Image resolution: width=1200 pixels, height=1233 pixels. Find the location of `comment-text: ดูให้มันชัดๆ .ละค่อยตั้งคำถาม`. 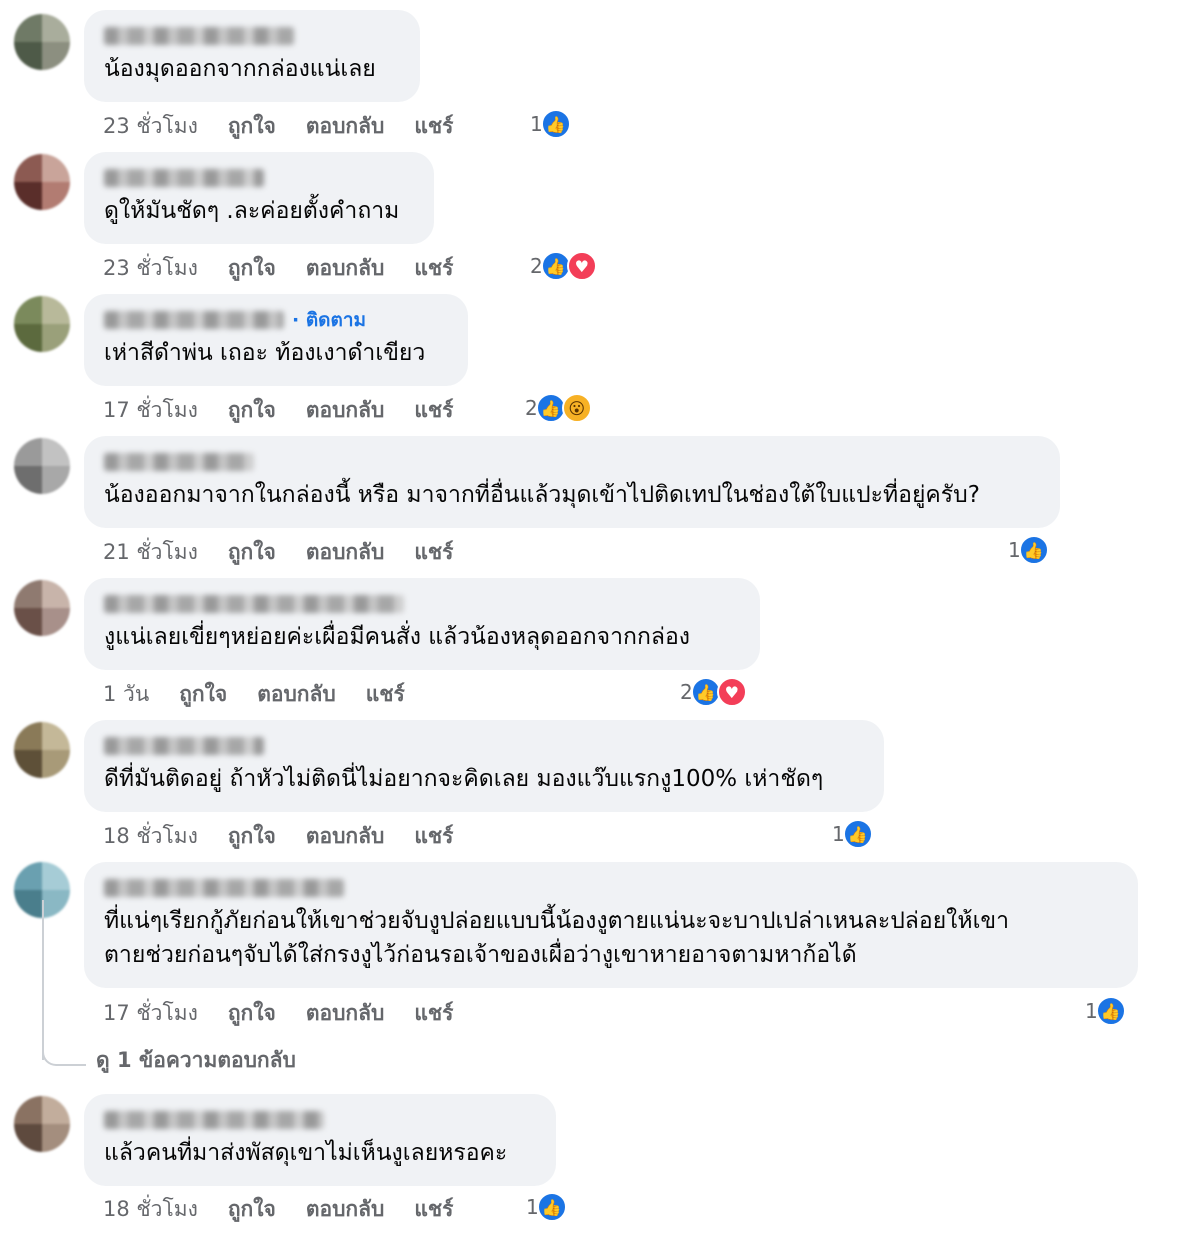

comment-text: ดูให้มันชัดๆ .ละค่อยตั้งคำถาม is located at coordinates (252, 211).